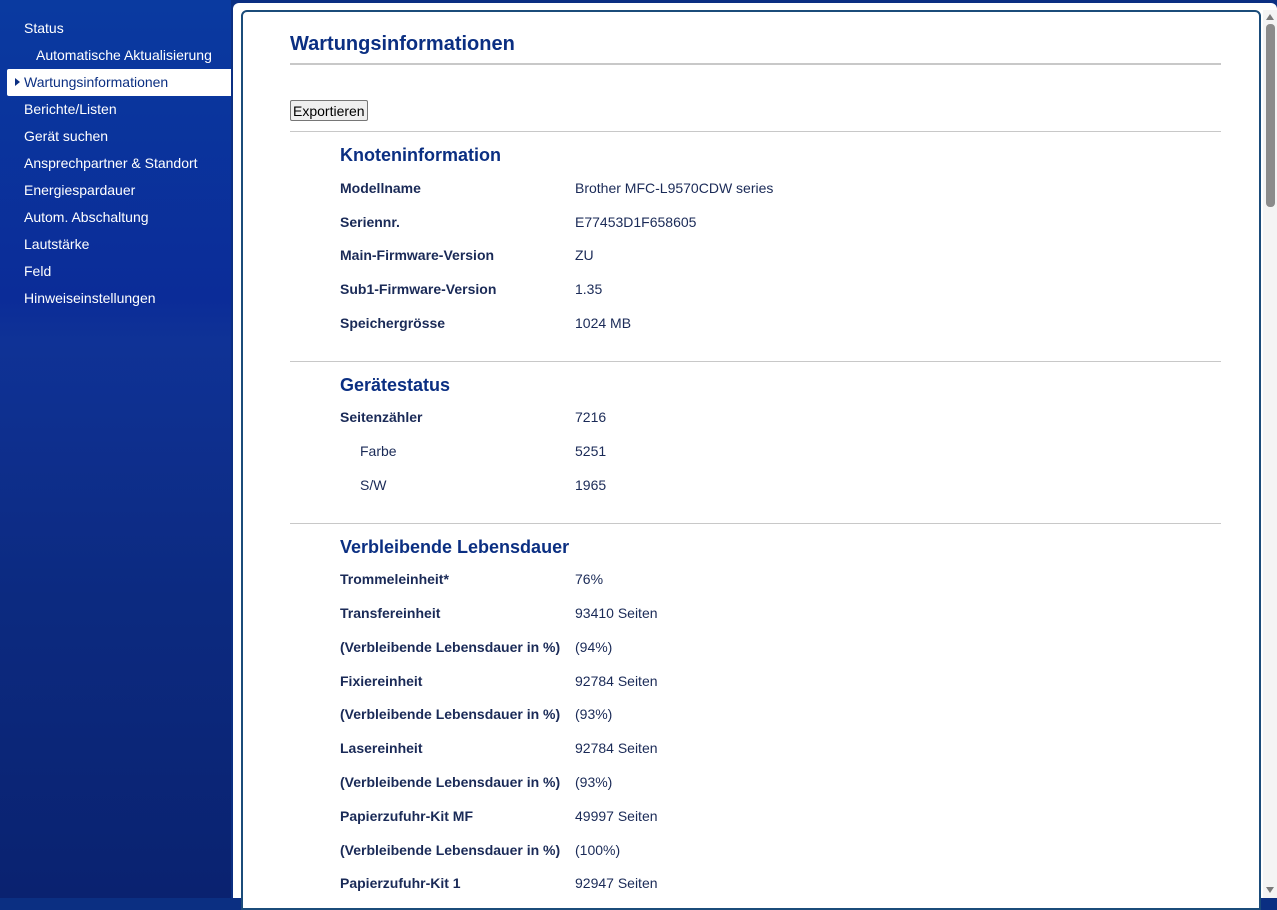 The height and width of the screenshot is (910, 1277). What do you see at coordinates (381, 748) in the screenshot?
I see `row-label-laser: Lasereinheit` at bounding box center [381, 748].